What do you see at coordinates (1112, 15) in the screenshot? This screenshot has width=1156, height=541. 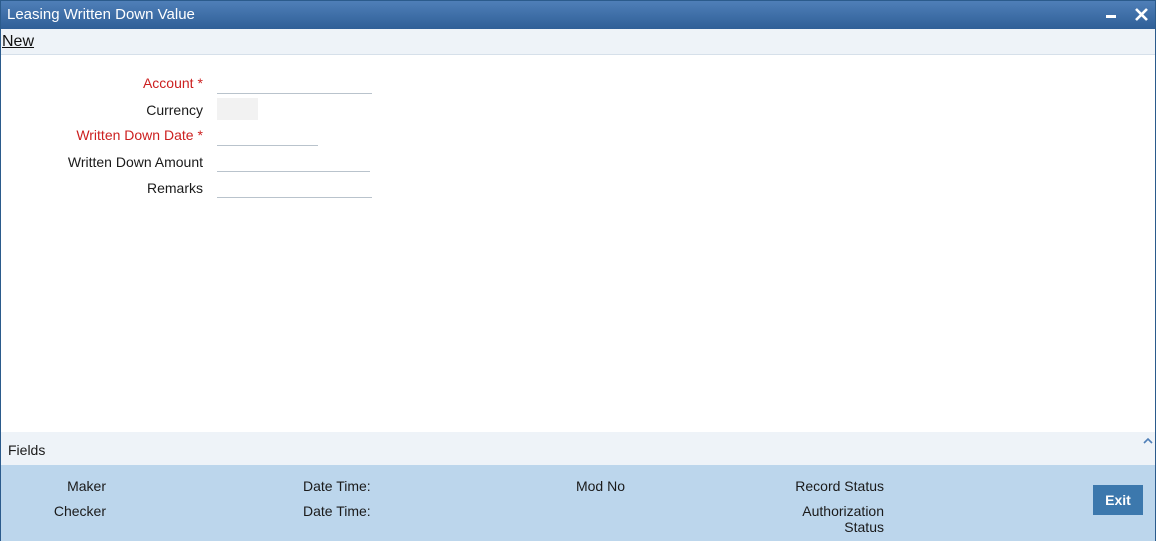 I see `minimize-icon` at bounding box center [1112, 15].